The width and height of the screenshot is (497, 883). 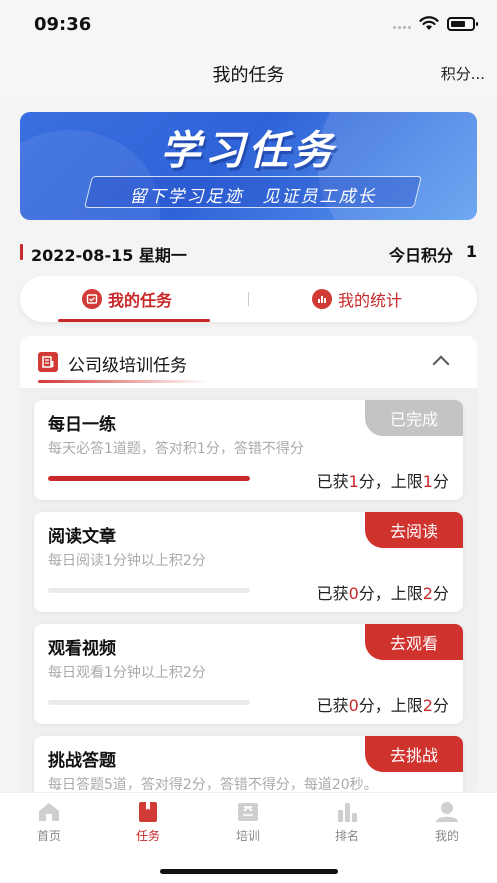 What do you see at coordinates (127, 366) in the screenshot?
I see `section-title: 公司级培训任务` at bounding box center [127, 366].